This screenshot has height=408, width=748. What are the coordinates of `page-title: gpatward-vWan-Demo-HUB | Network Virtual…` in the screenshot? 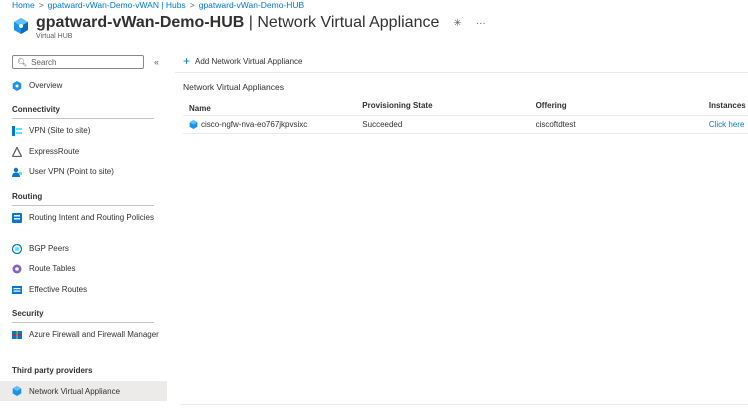 It's located at (238, 22).